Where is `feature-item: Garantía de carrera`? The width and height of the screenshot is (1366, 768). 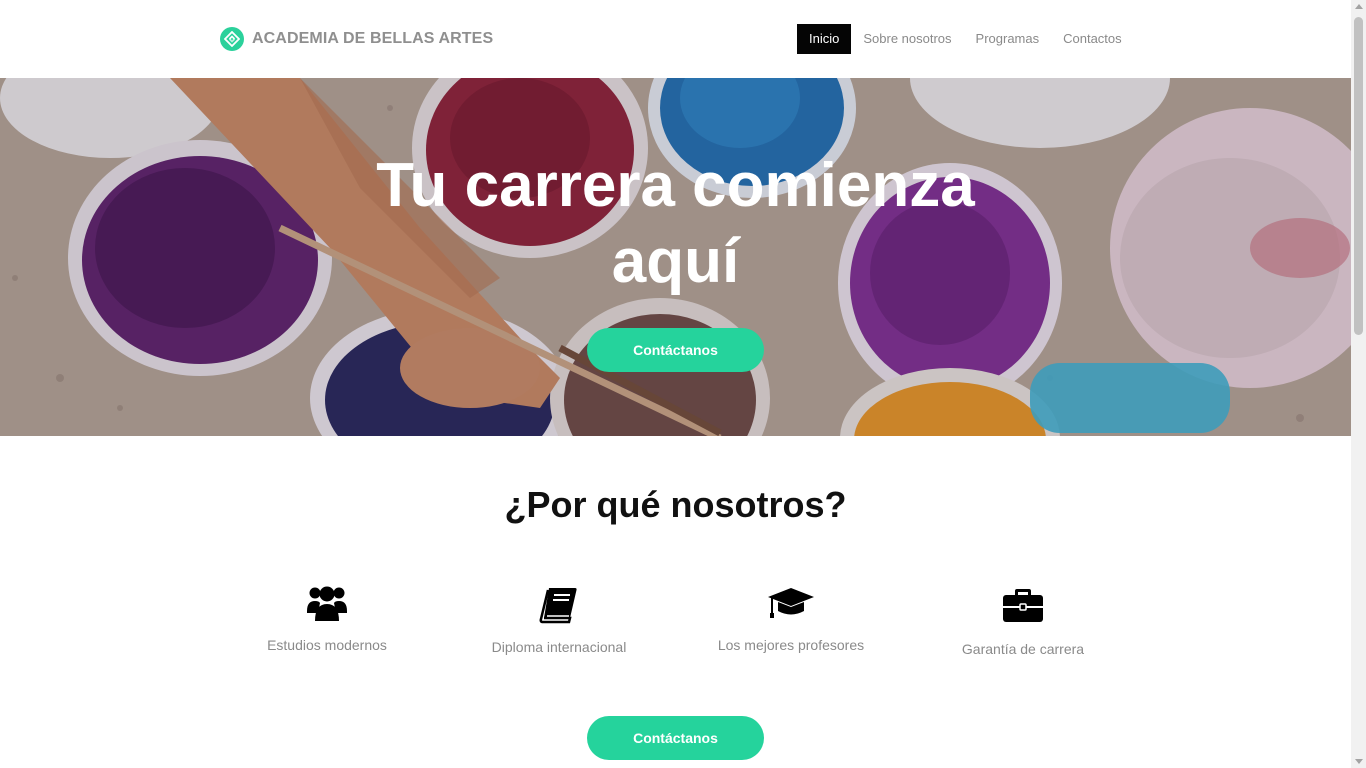 feature-item: Garantía de carrera is located at coordinates (1023, 620).